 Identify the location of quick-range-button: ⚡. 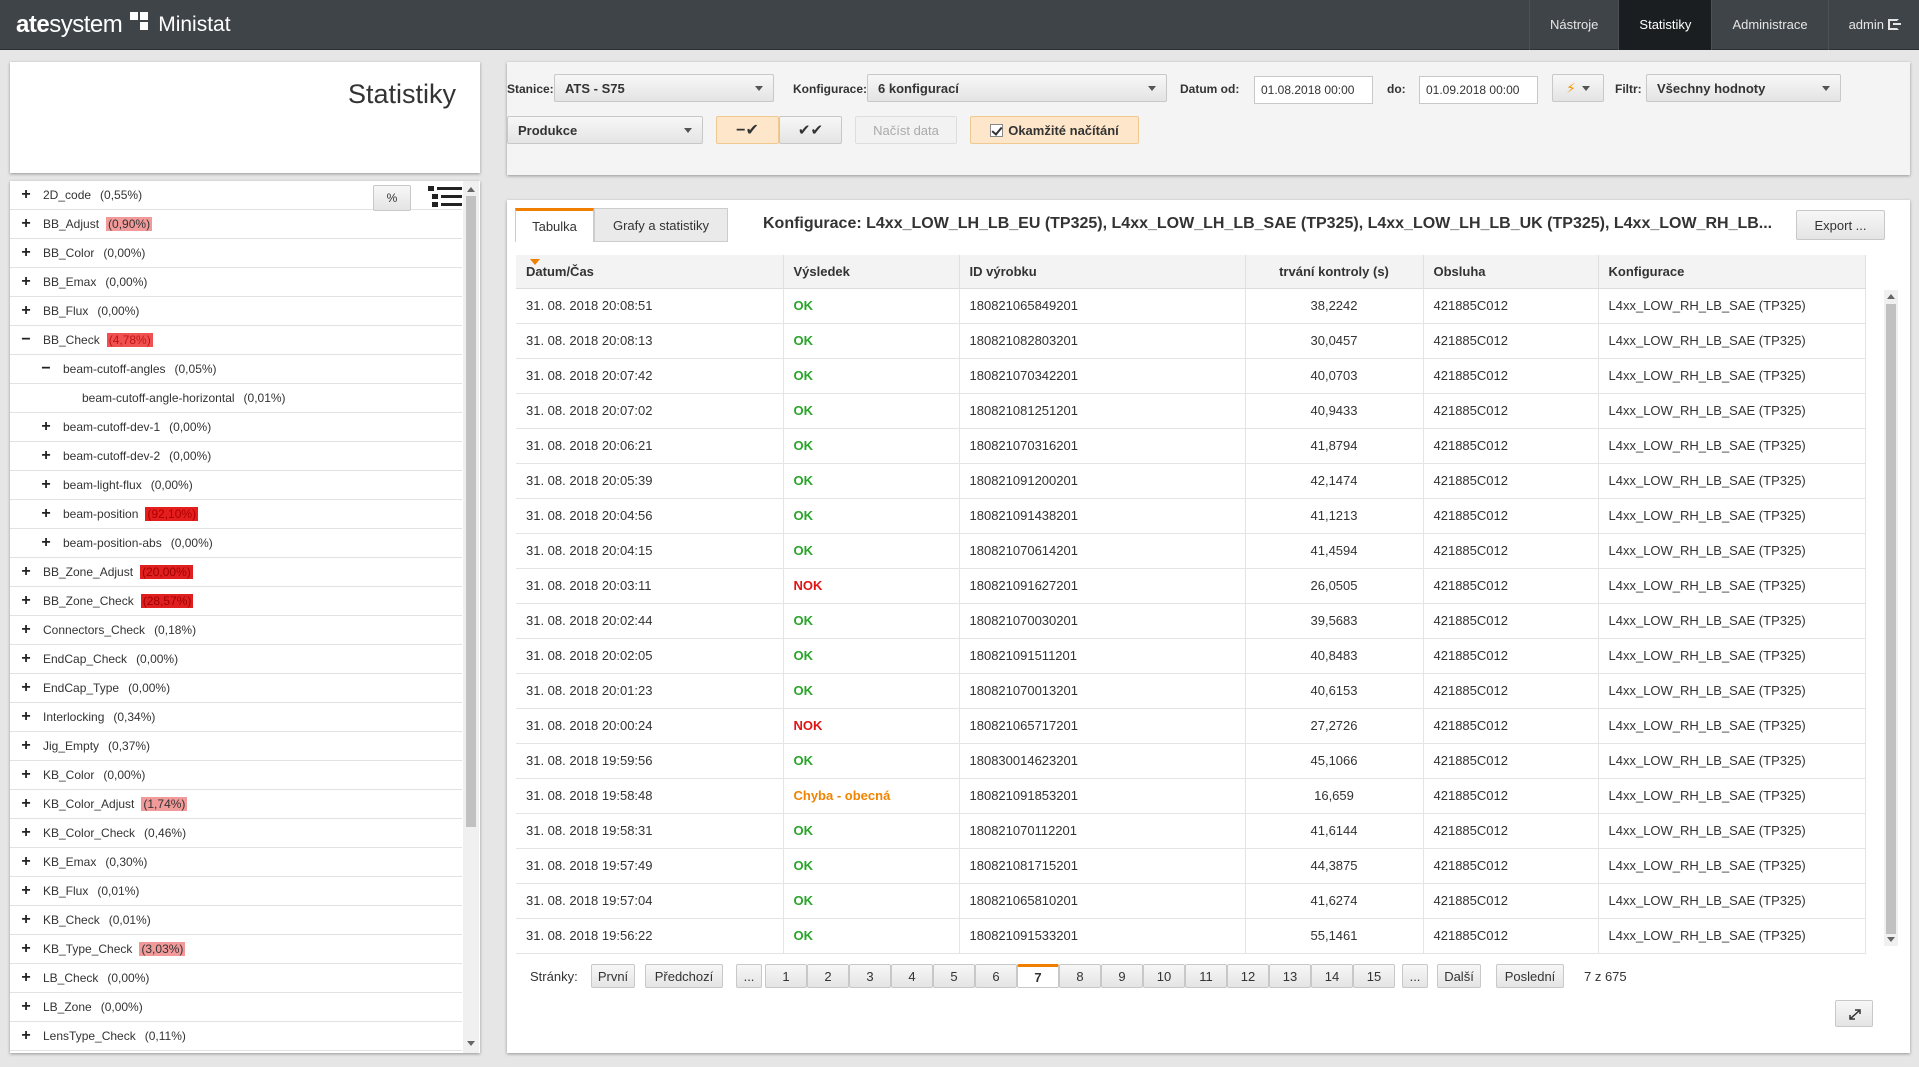
(1578, 88).